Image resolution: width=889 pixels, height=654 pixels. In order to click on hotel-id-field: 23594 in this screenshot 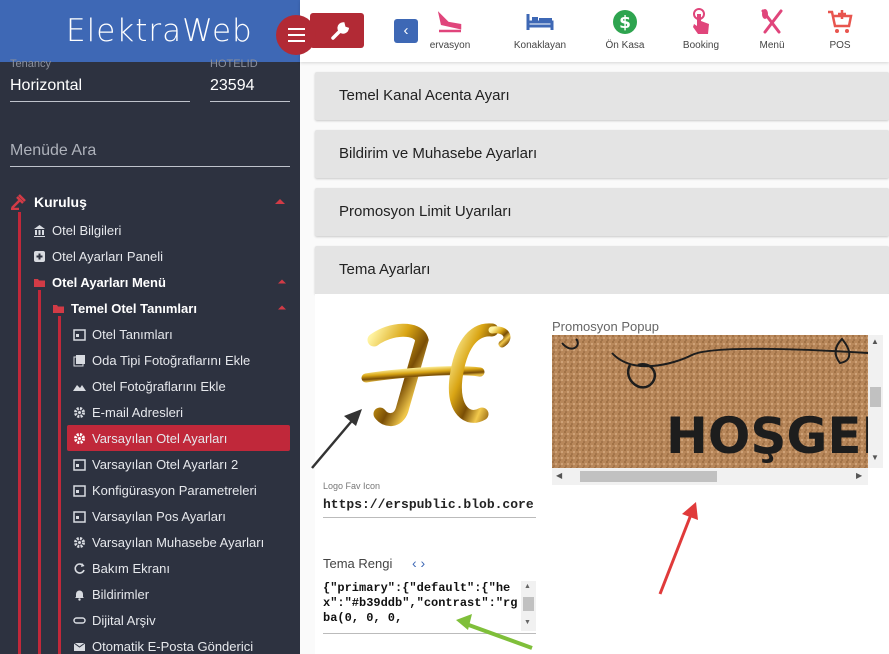, I will do `click(250, 89)`.